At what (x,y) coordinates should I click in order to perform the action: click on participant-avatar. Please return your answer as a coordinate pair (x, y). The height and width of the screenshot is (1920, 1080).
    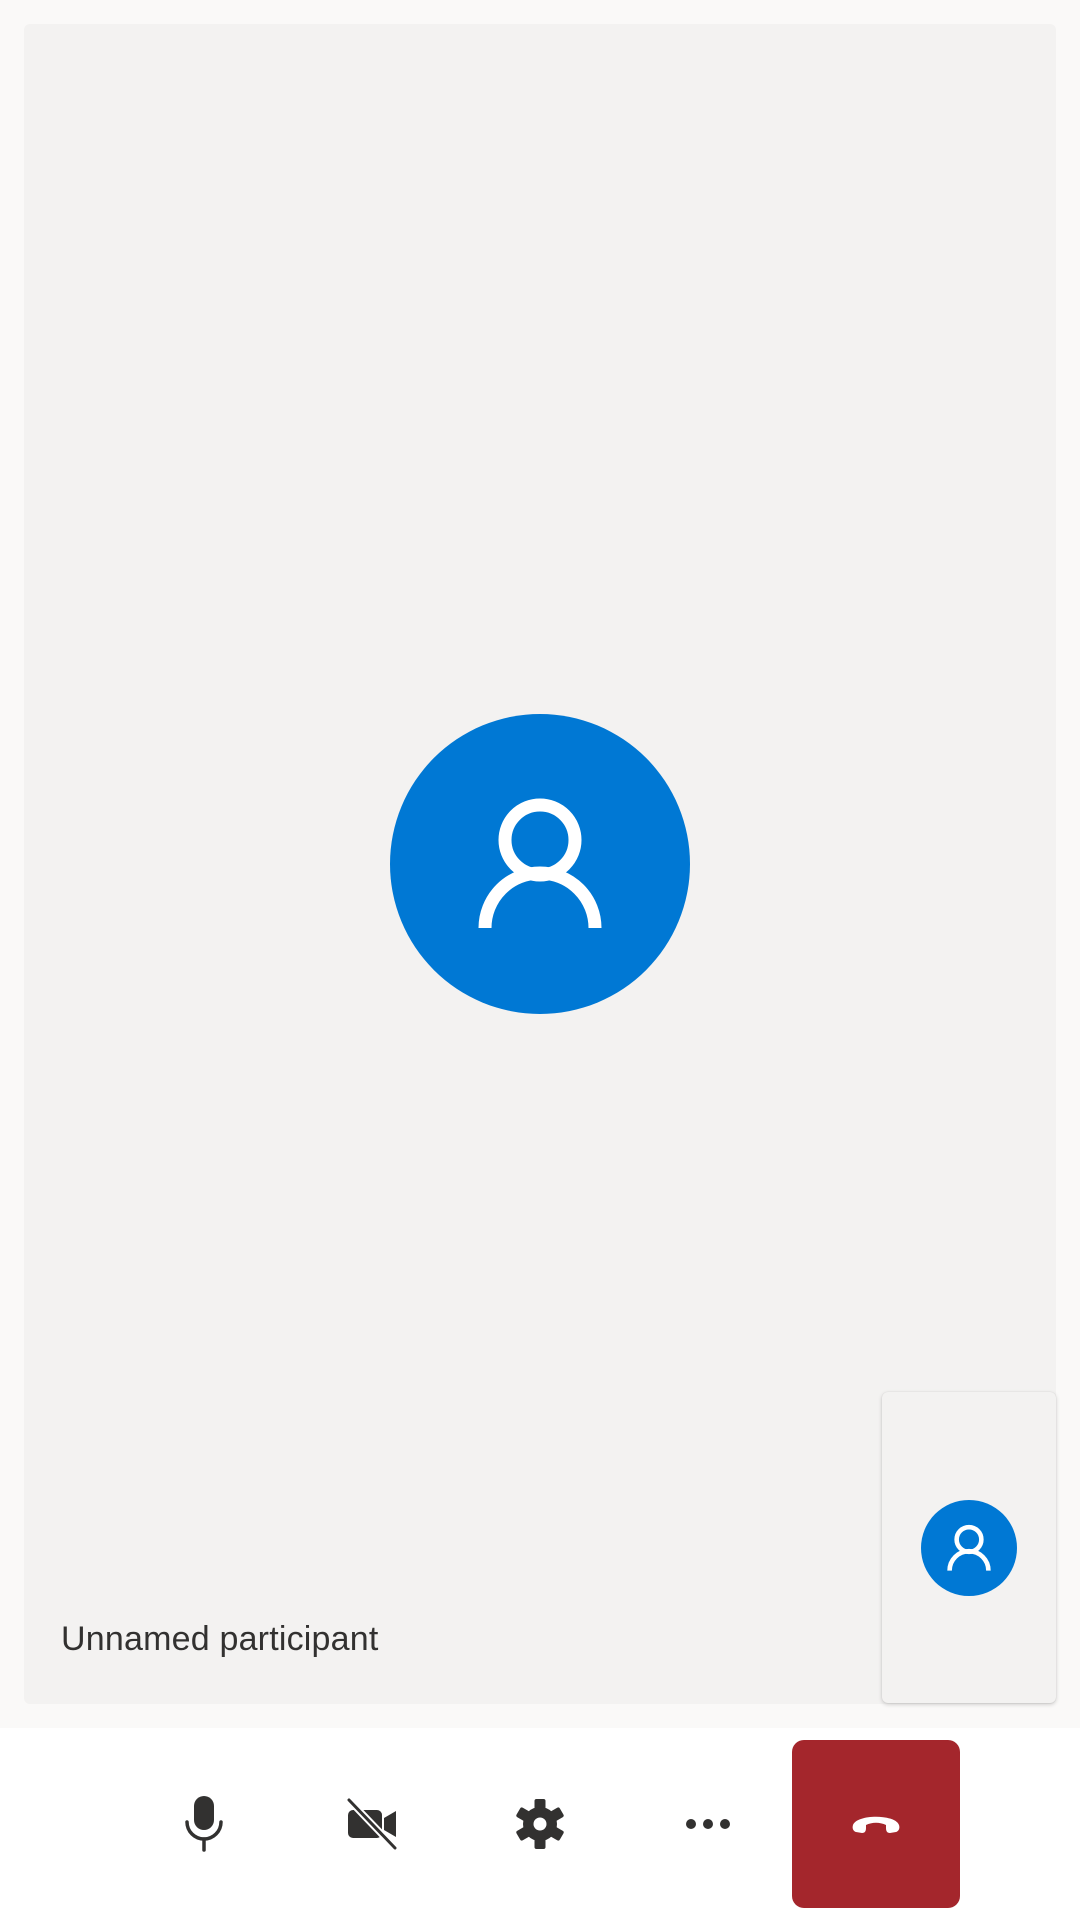
    Looking at the image, I should click on (540, 864).